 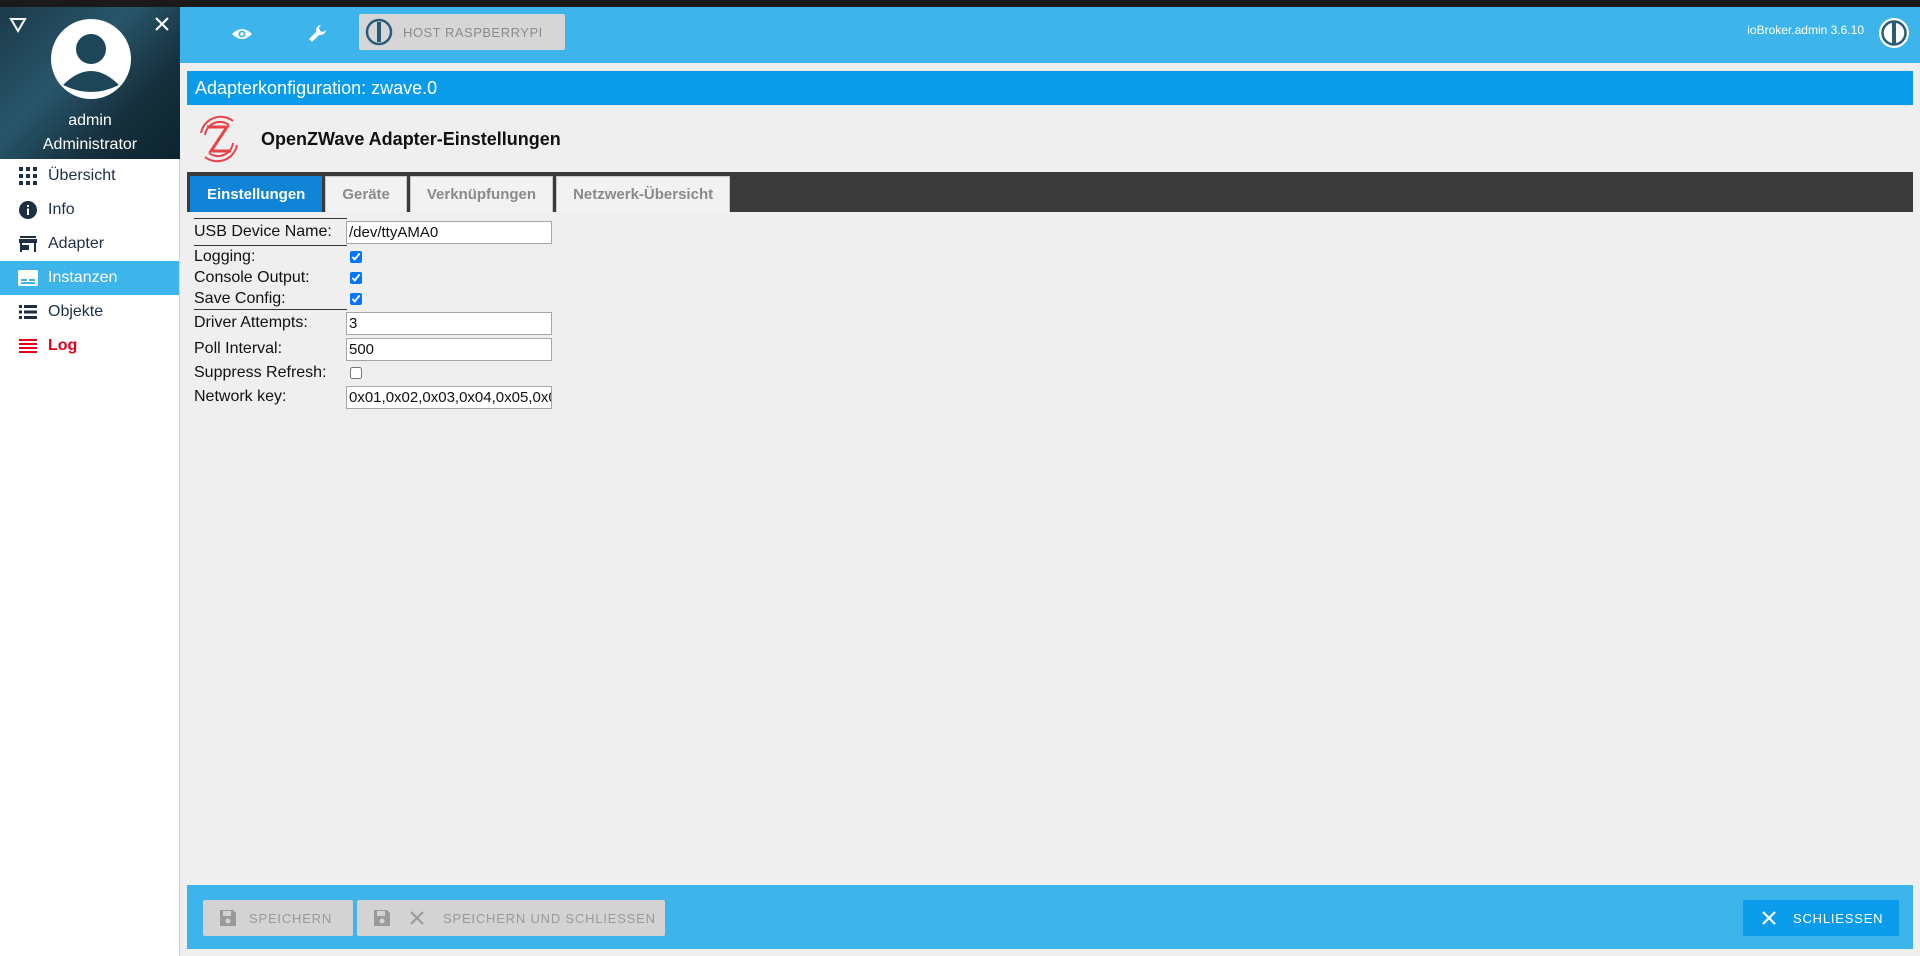 I want to click on sidebar-item-info: Info, so click(x=89, y=210).